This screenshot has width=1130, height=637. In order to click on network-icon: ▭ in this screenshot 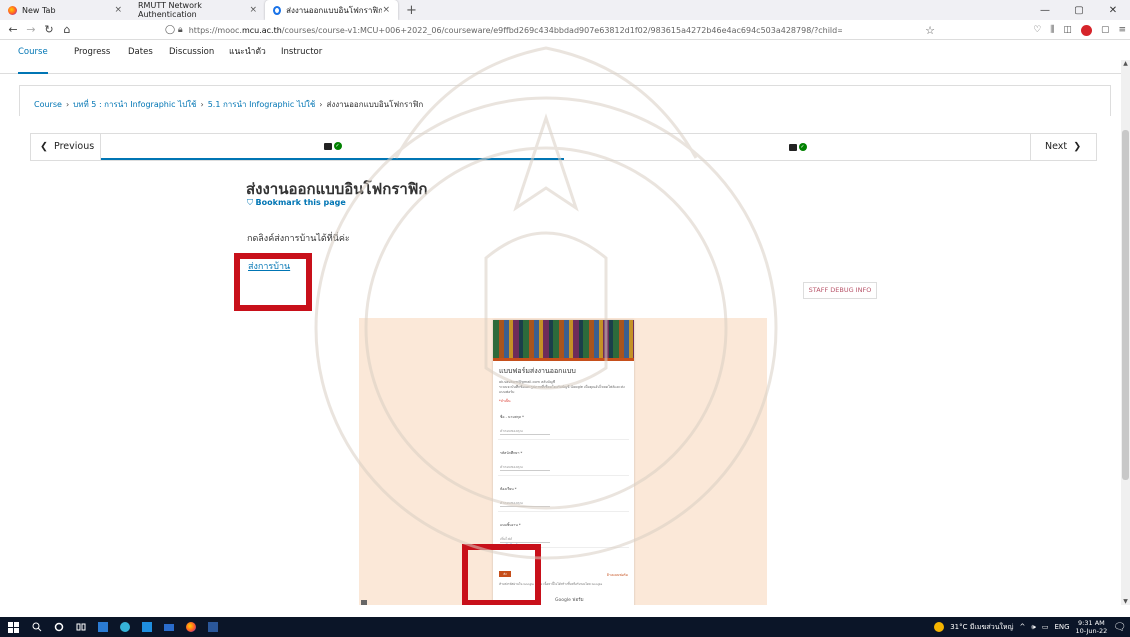, I will do `click(1045, 627)`.